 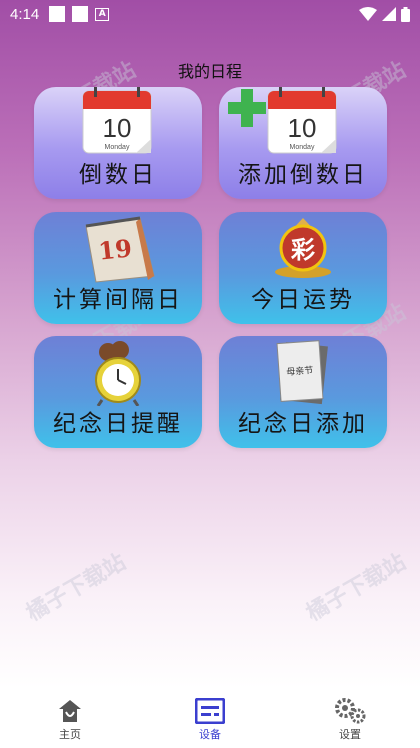 I want to click on countdown-label: 倒数日, so click(x=118, y=175).